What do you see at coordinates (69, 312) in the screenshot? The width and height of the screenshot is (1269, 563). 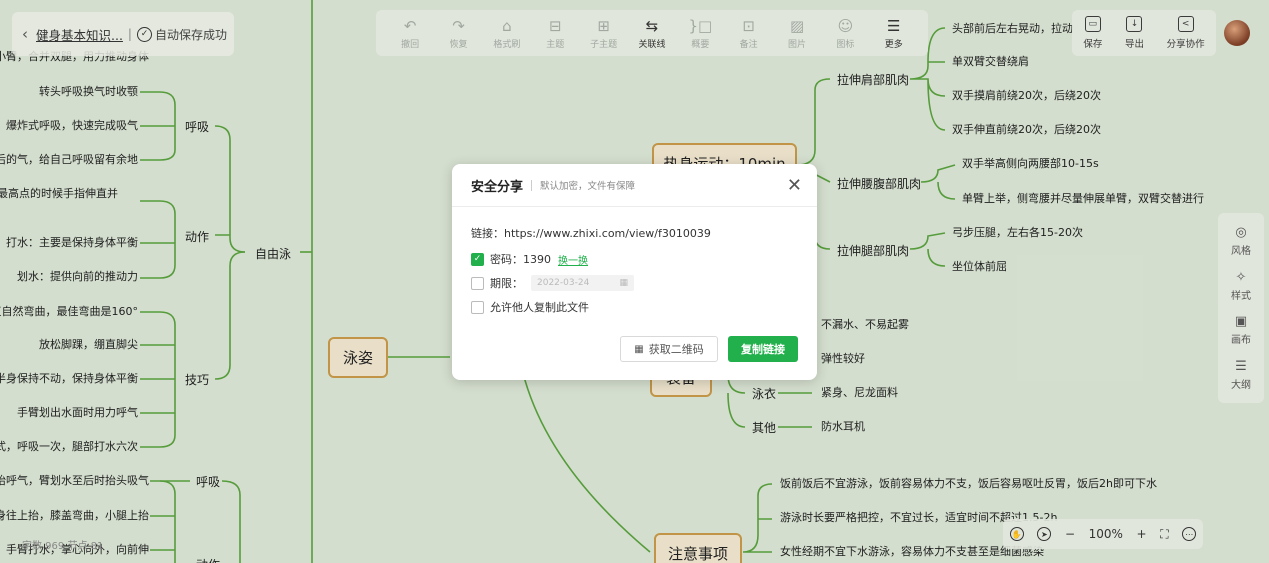 I see `mindmap-node: 直自然弯曲，最佳弯曲是160°` at bounding box center [69, 312].